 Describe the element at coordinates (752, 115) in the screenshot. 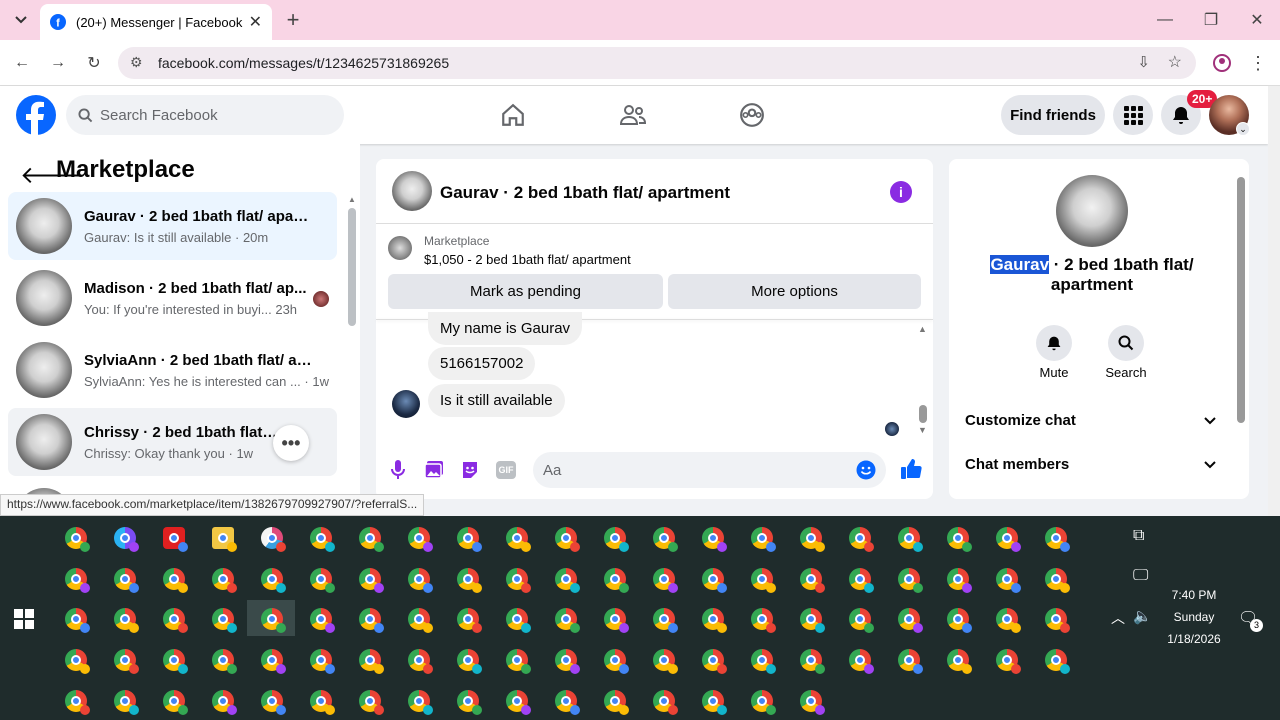

I see `groups-icon` at that location.